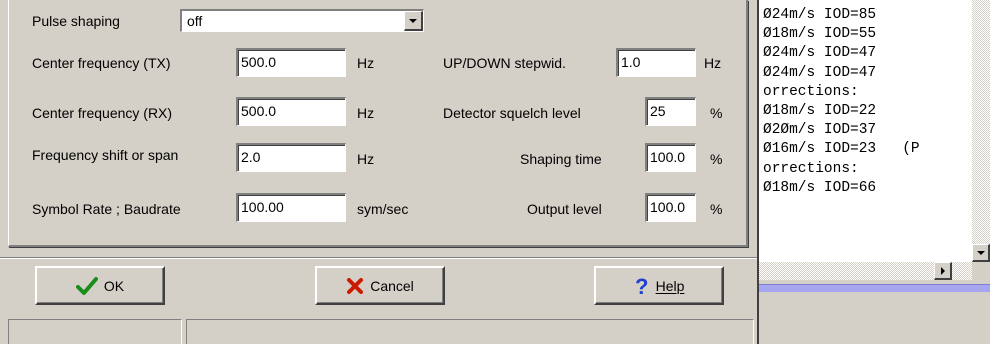 This screenshot has height=344, width=990. Describe the element at coordinates (291, 157) in the screenshot. I see `freq-shift-input: 2.0` at that location.